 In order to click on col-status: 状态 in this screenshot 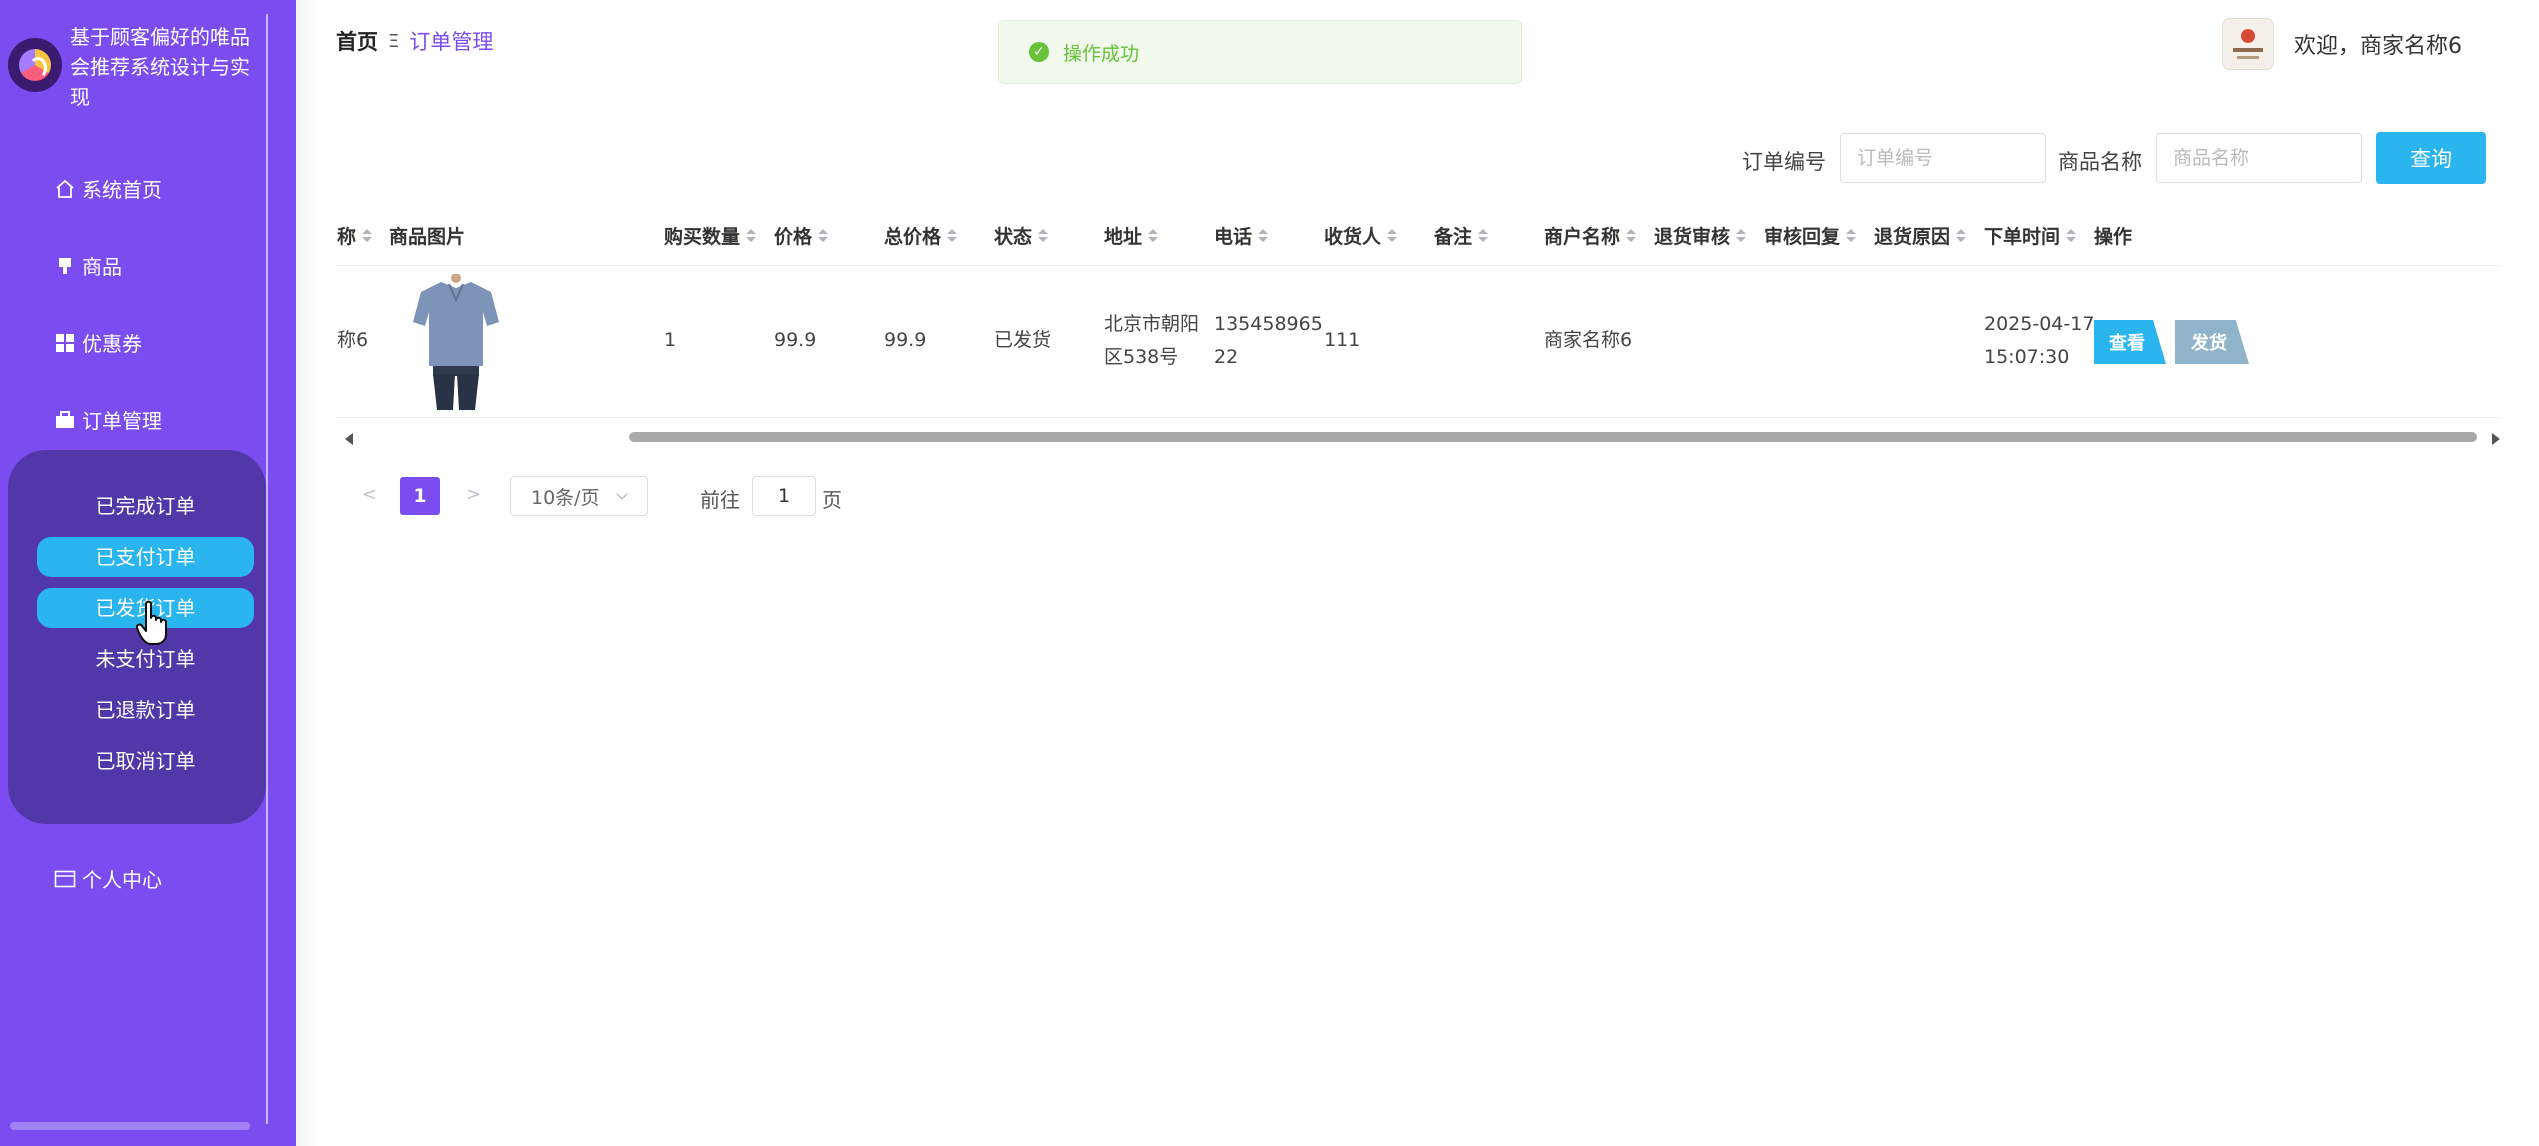, I will do `click(1021, 235)`.